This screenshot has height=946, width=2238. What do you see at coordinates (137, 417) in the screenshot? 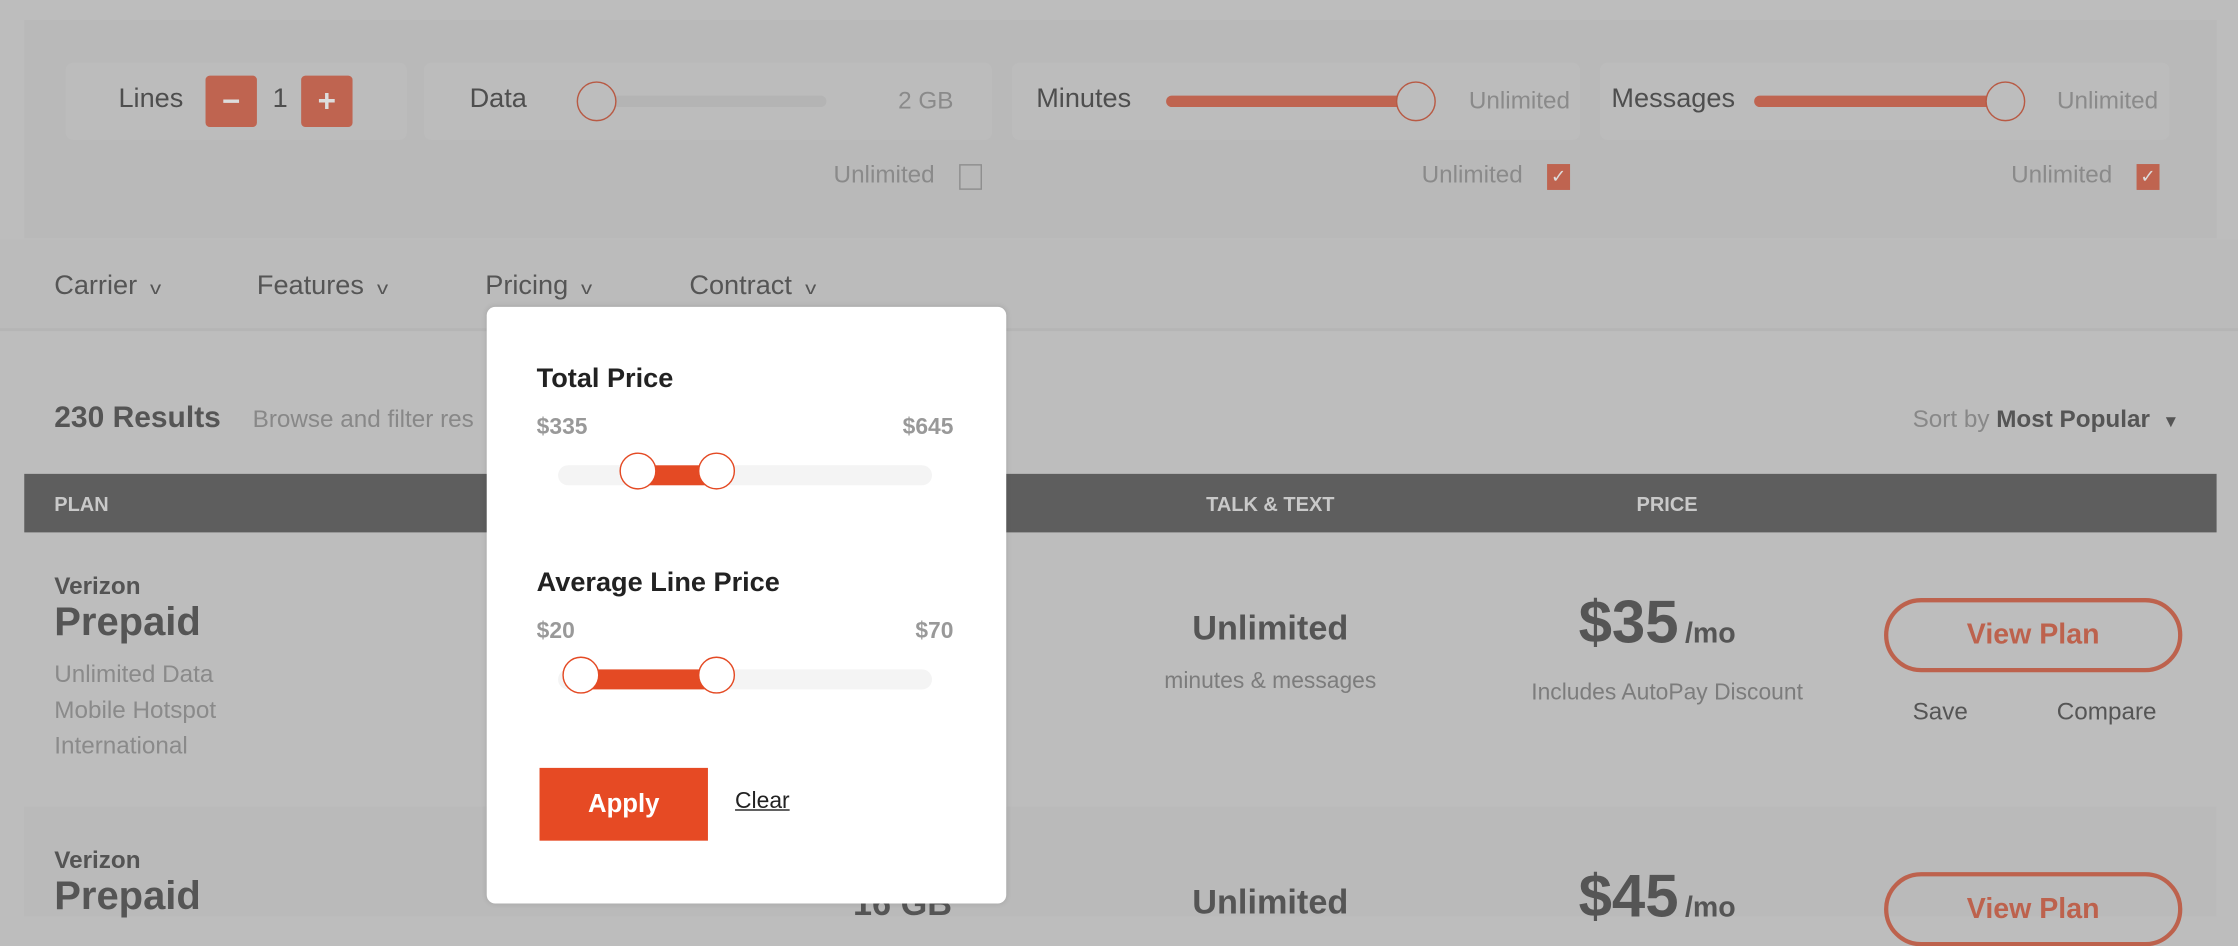
I see `results-count: 230 Results` at bounding box center [137, 417].